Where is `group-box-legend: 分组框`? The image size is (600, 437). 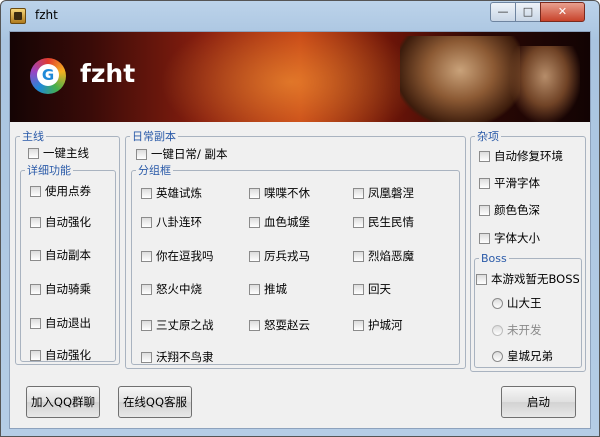
group-box-legend: 分组框 is located at coordinates (154, 170).